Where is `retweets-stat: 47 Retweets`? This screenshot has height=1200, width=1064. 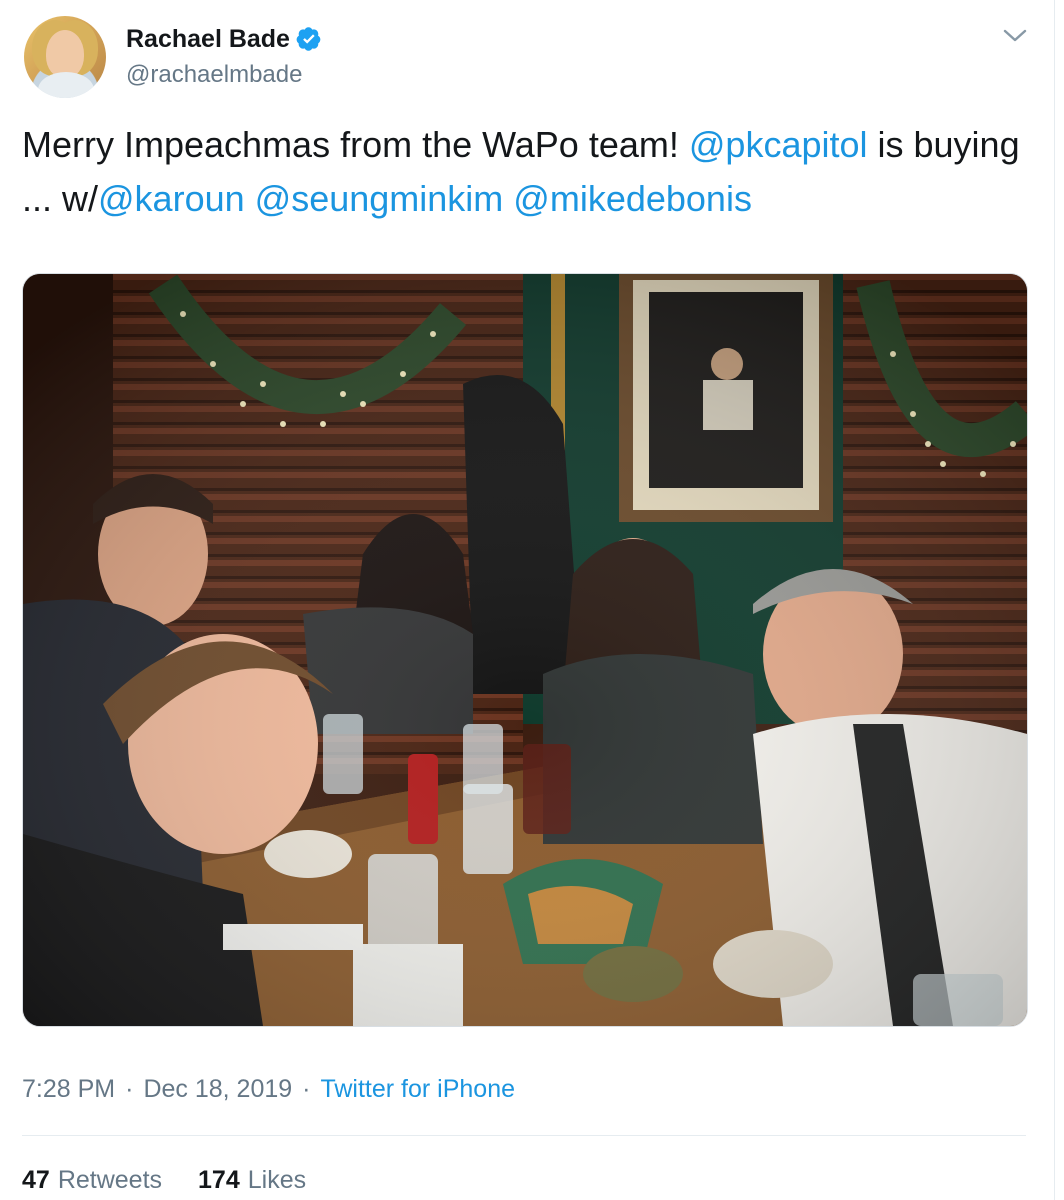
retweets-stat: 47 Retweets is located at coordinates (92, 1180).